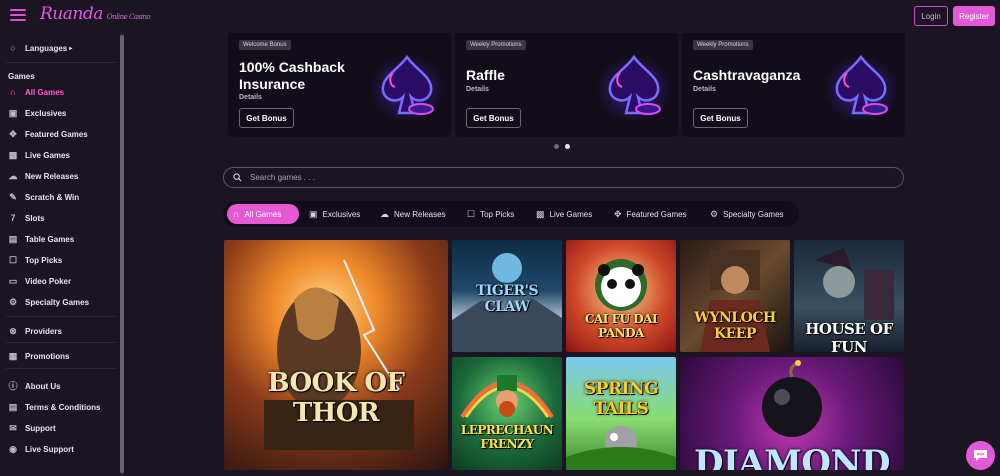 The width and height of the screenshot is (1000, 476). Describe the element at coordinates (621, 296) in the screenshot. I see `game-tile-cai-fu-dai-panda: CAI FU DAI PANDA` at that location.